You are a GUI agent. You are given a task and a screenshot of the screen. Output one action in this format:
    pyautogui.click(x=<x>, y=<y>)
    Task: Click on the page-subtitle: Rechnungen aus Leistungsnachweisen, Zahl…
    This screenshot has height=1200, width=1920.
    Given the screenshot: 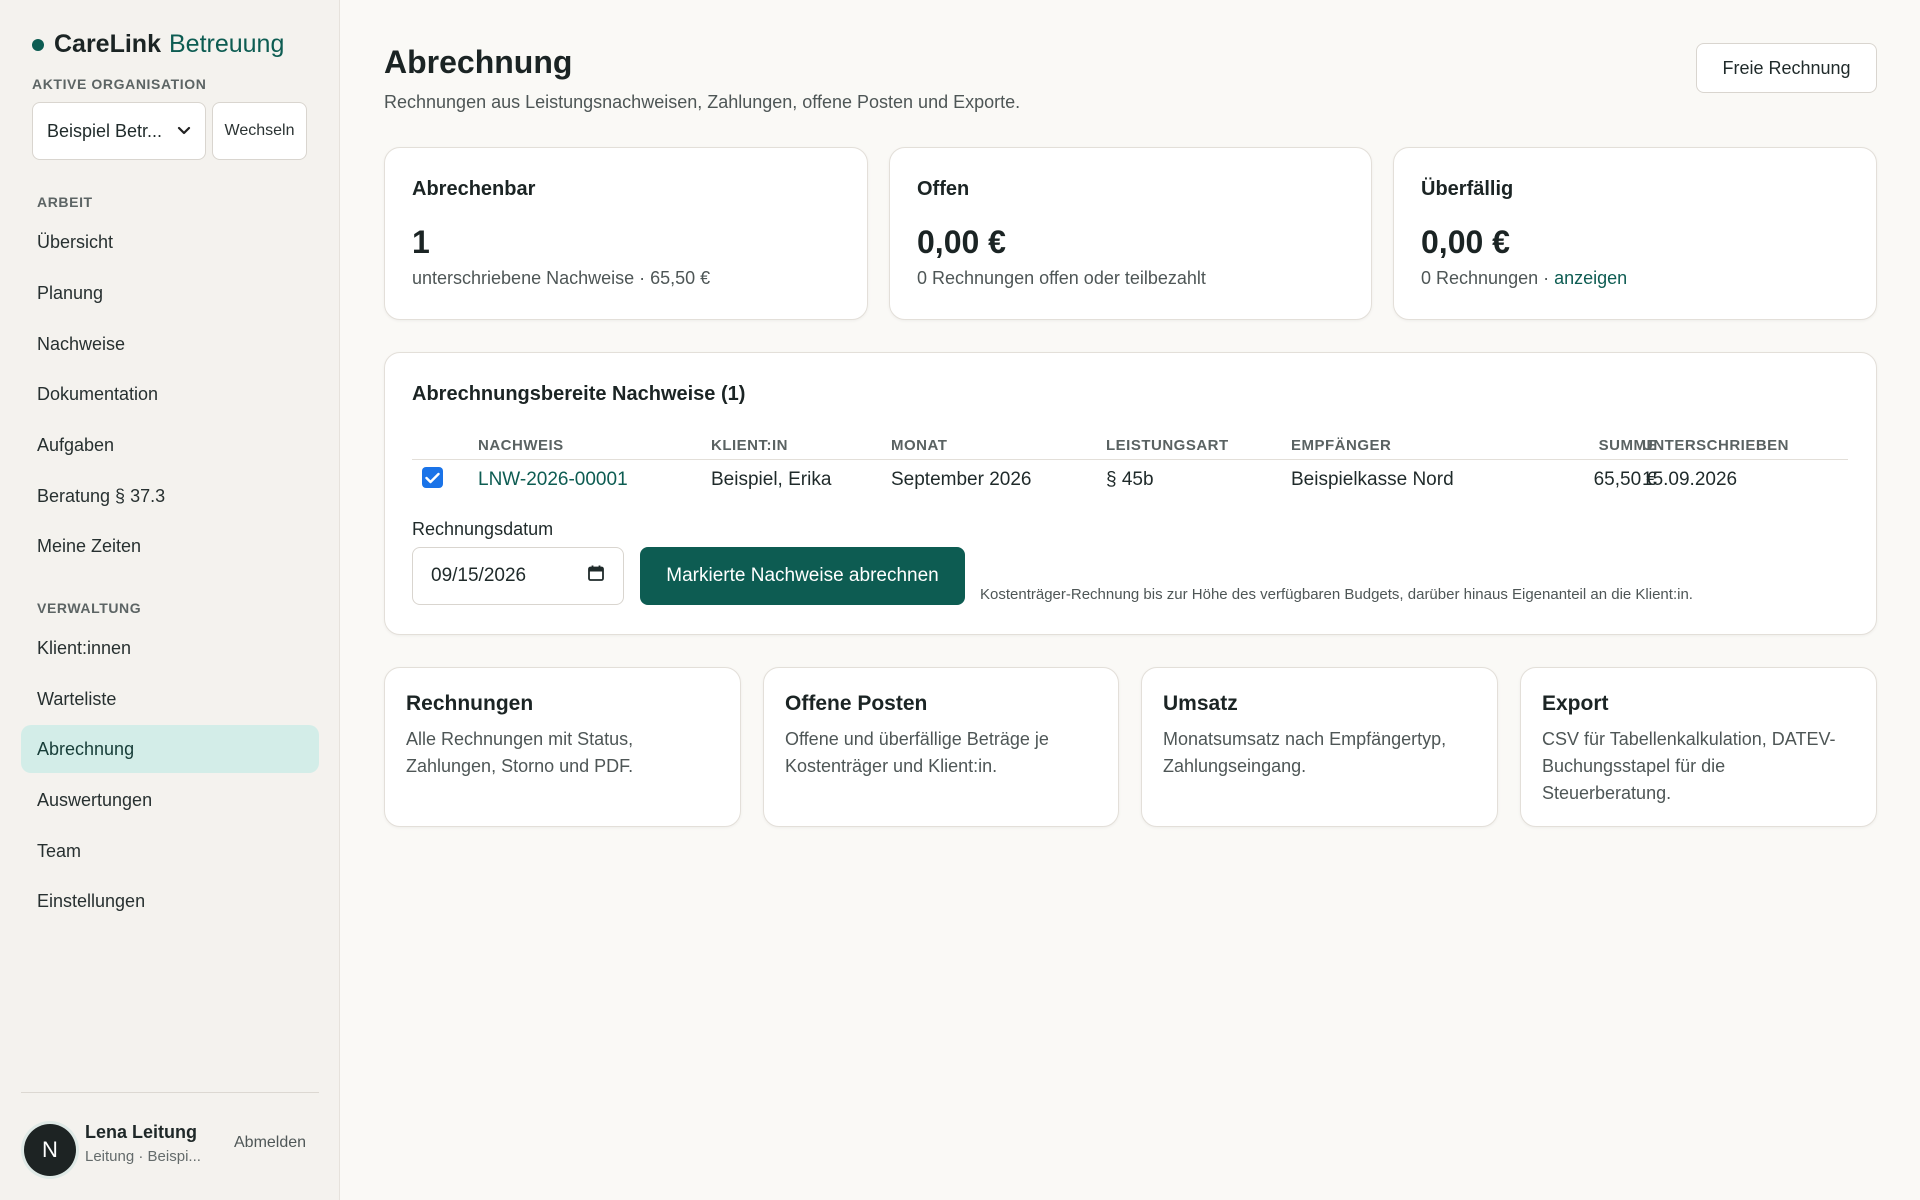 What is the action you would take?
    pyautogui.click(x=702, y=102)
    